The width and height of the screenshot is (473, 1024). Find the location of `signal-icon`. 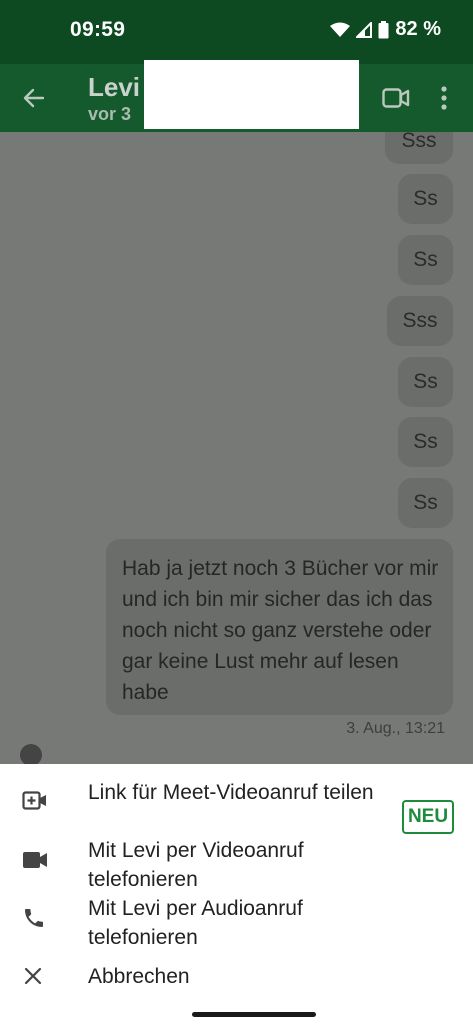

signal-icon is located at coordinates (364, 29).